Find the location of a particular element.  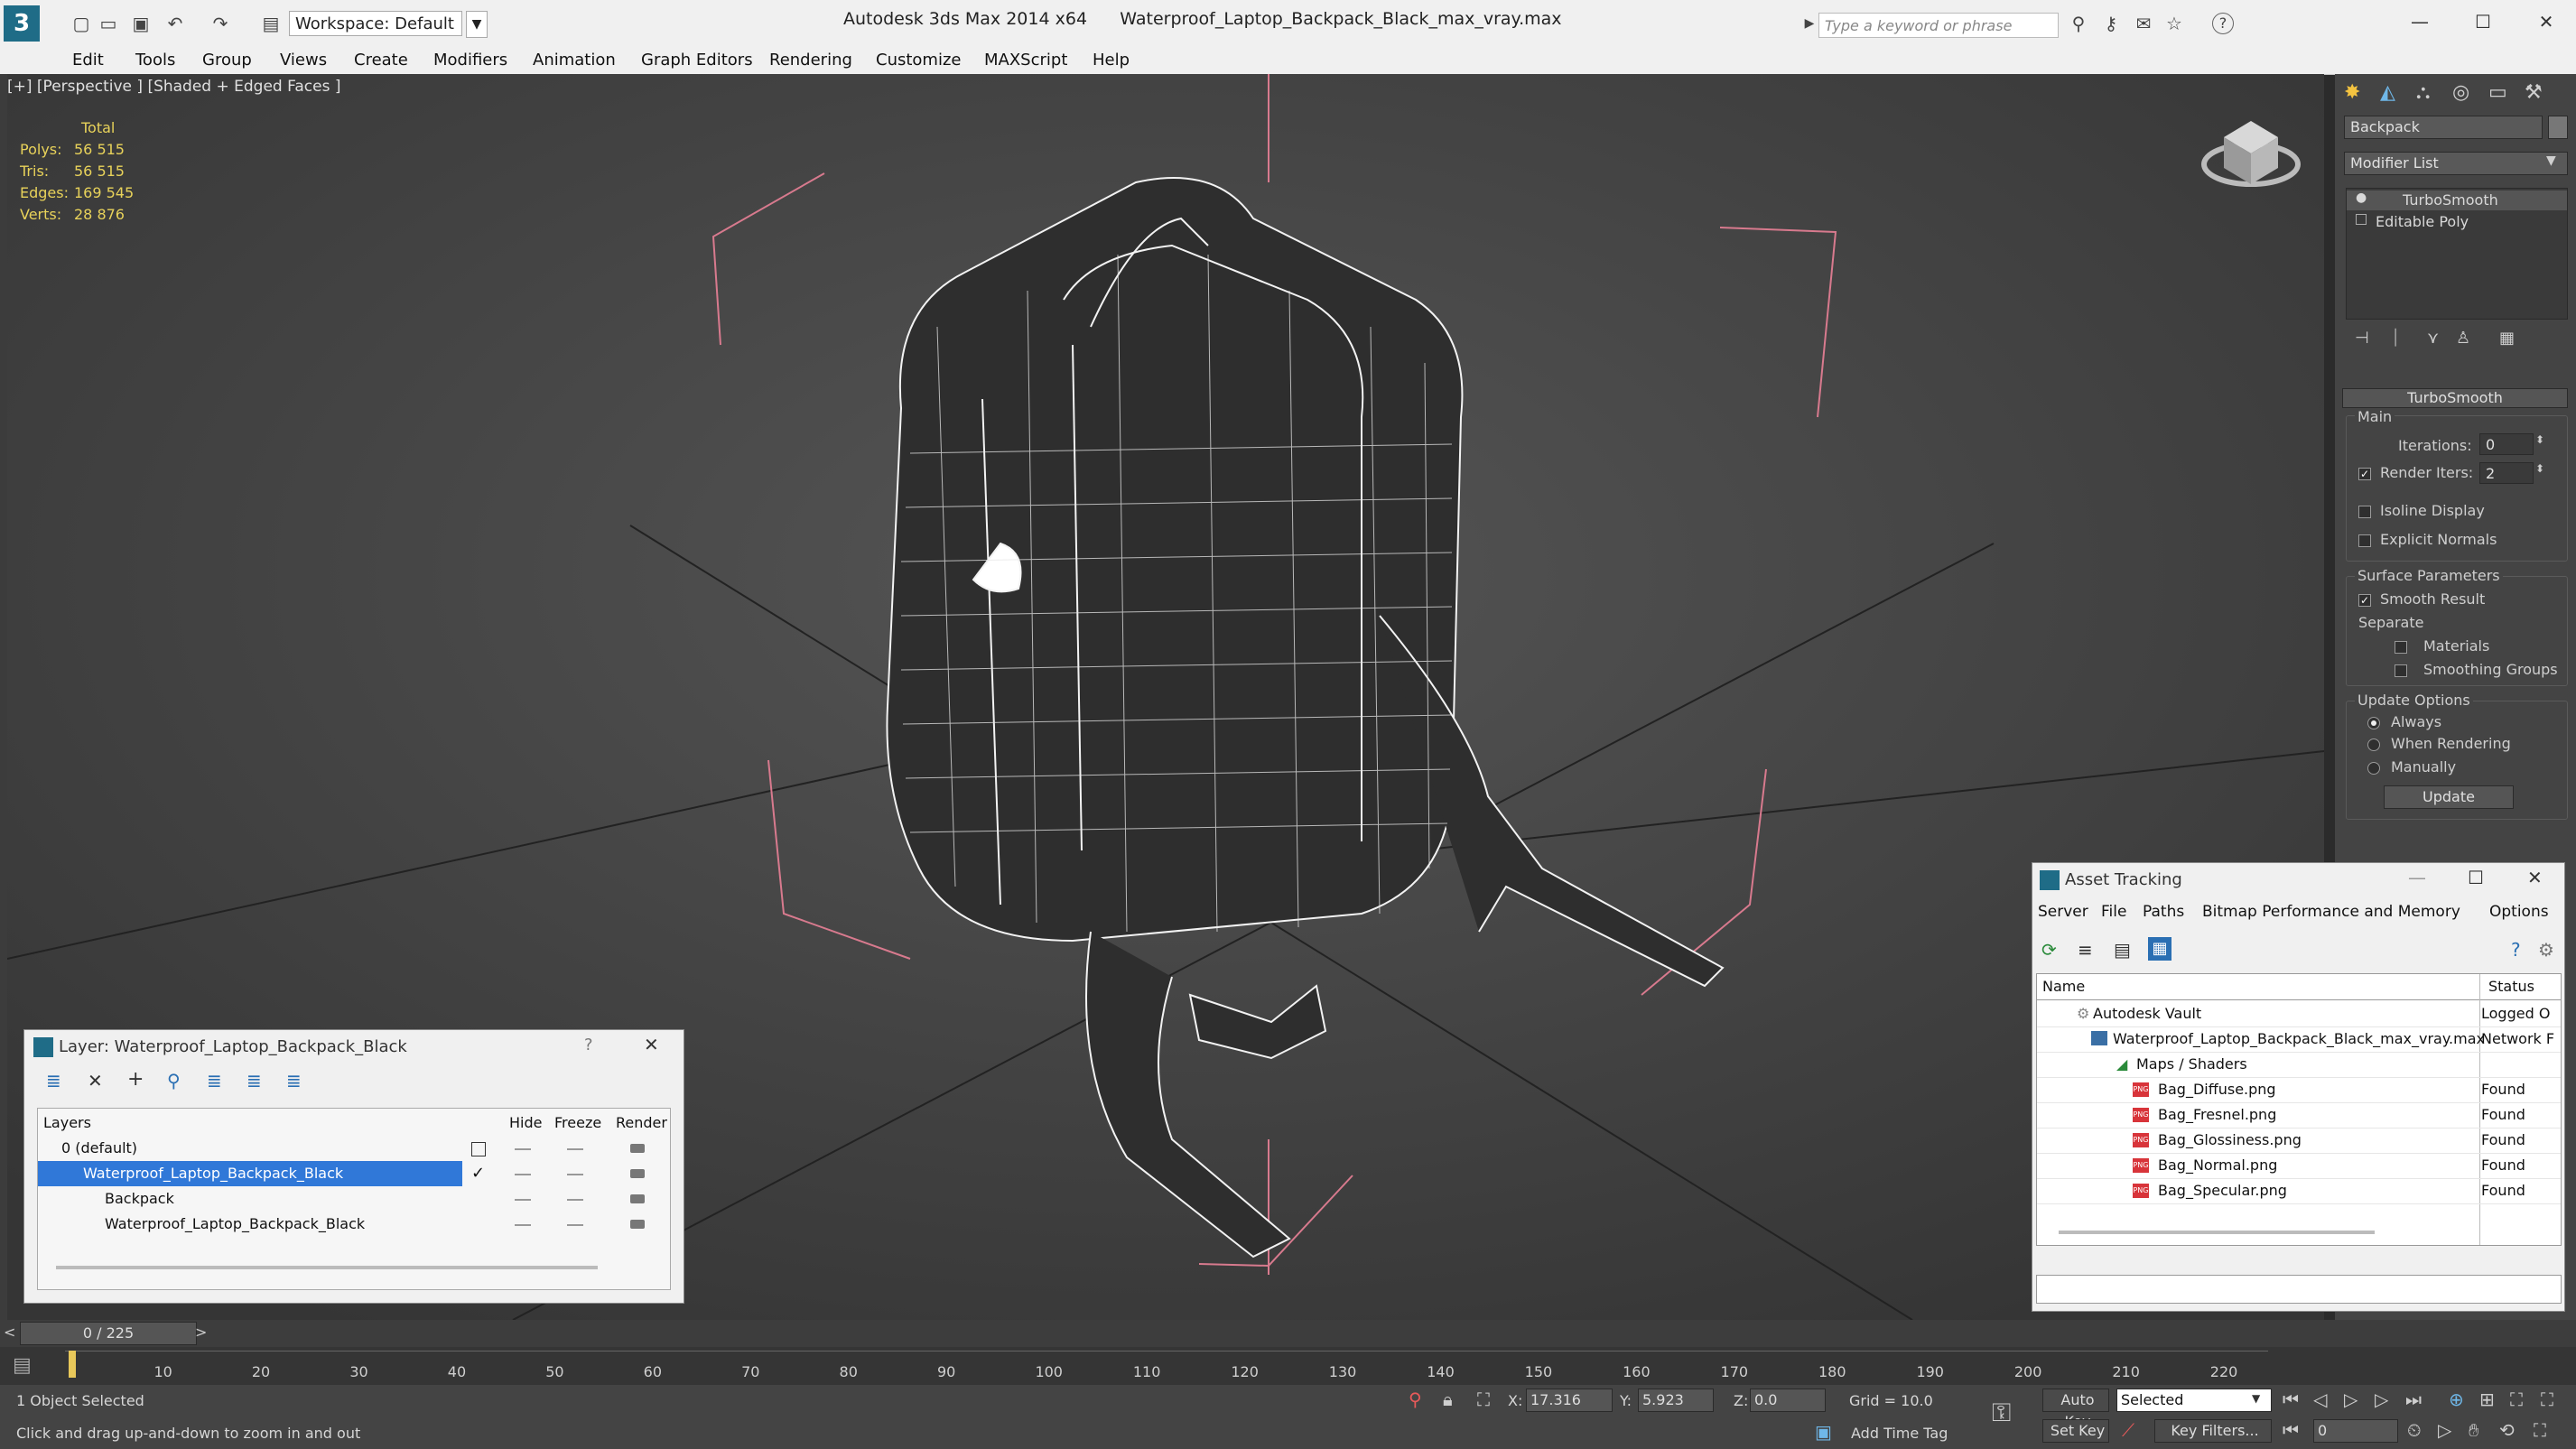

isoline-display-checkbox is located at coordinates (2364, 512).